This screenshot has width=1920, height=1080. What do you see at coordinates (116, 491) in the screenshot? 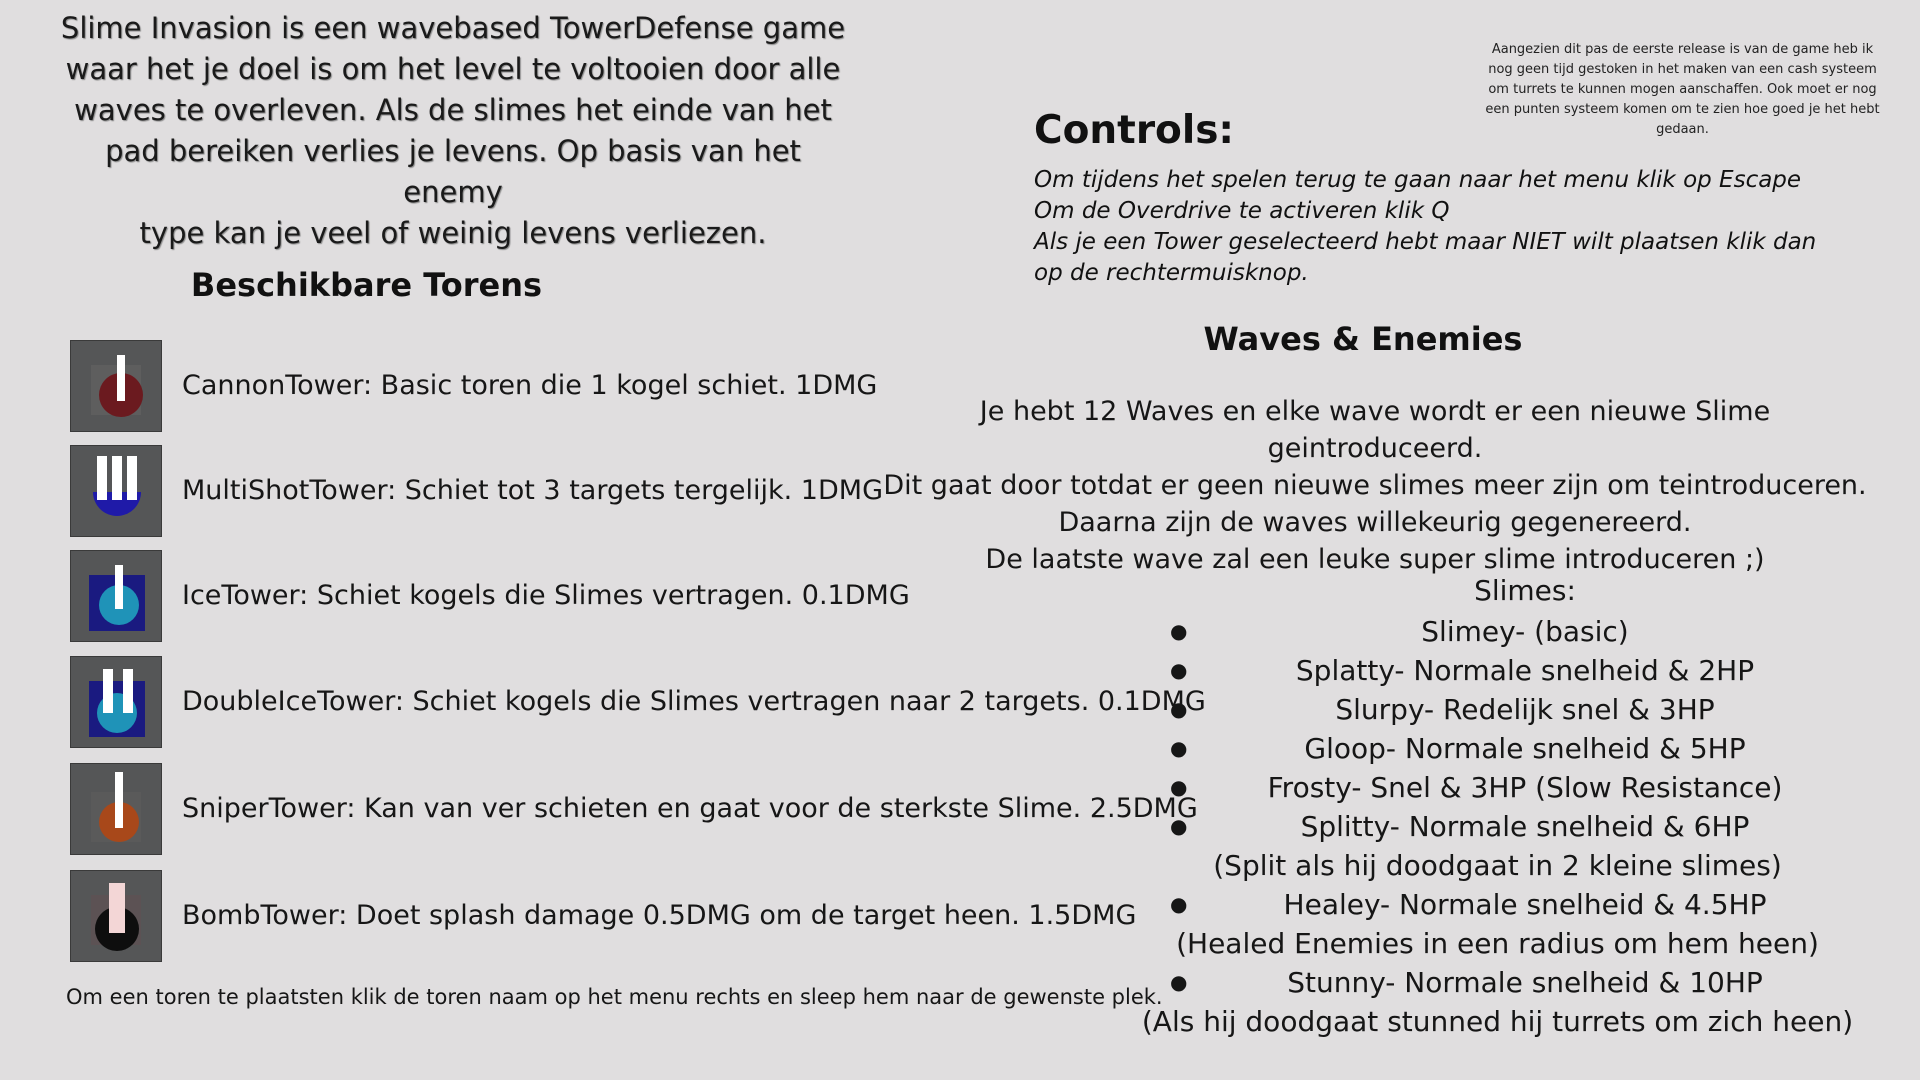
I see `multishot-tower-icon` at bounding box center [116, 491].